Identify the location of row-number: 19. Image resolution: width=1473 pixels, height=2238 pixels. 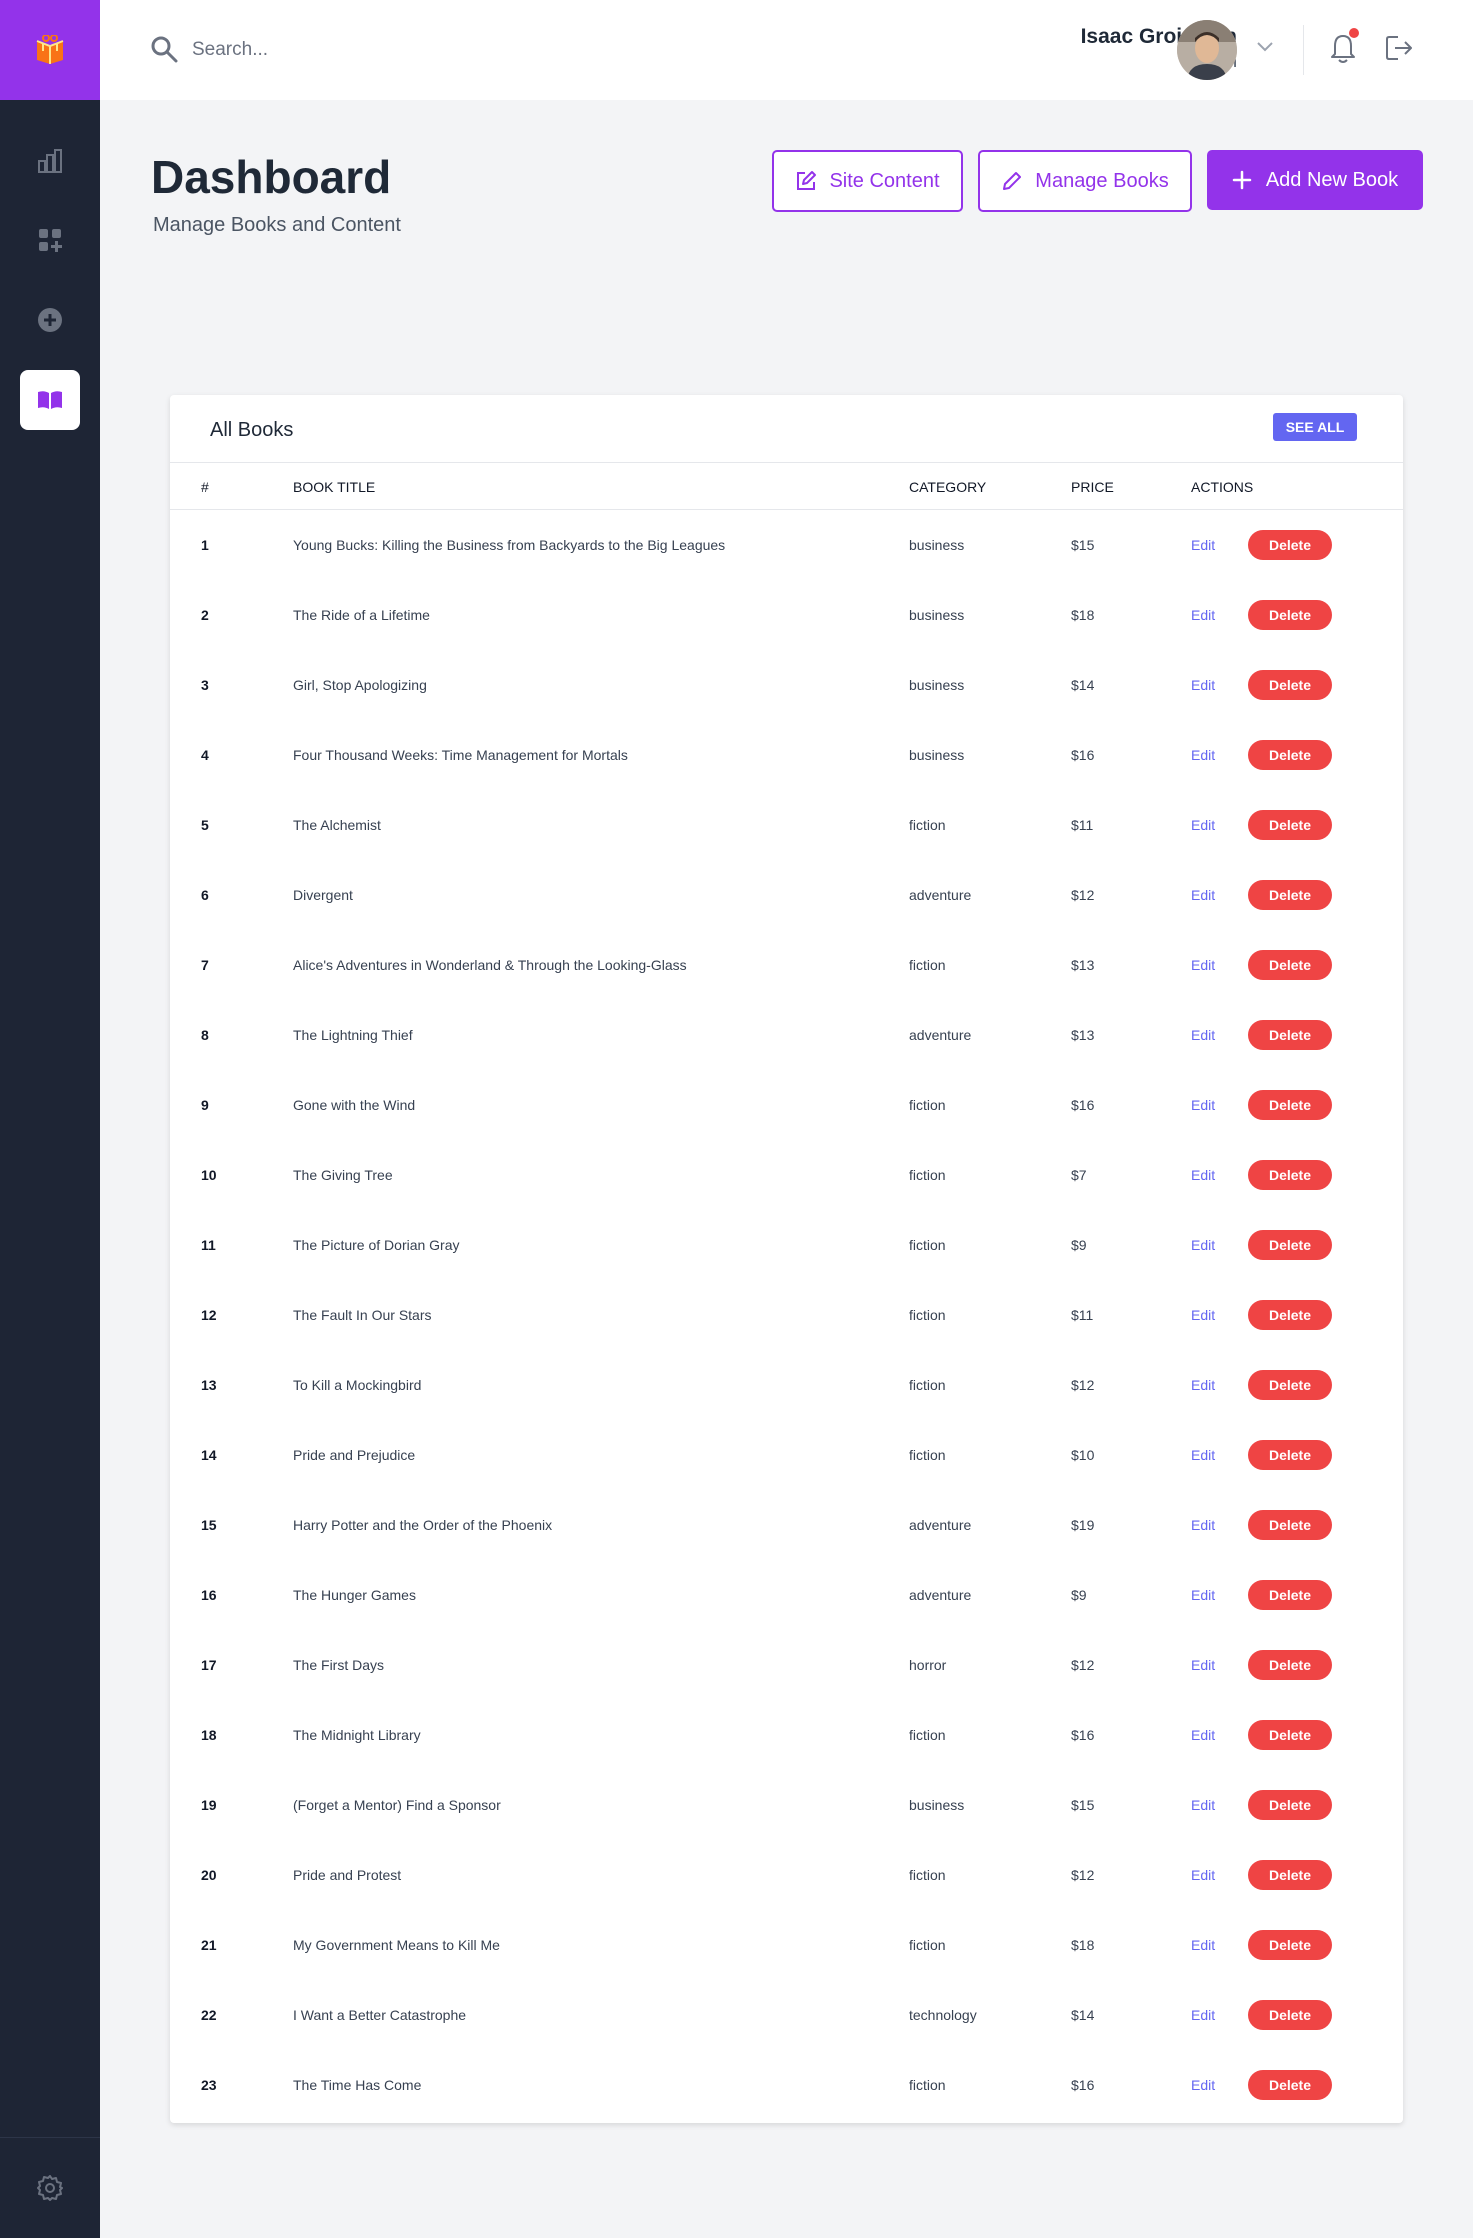
(209, 1805).